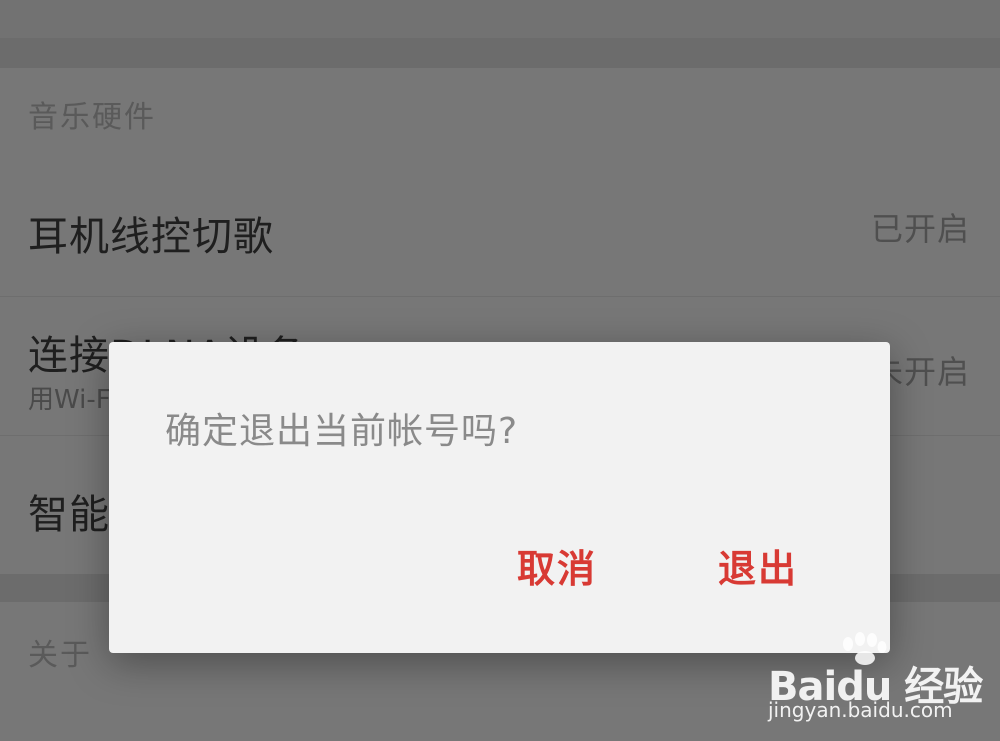 The image size is (1000, 741). What do you see at coordinates (758, 565) in the screenshot?
I see `exit-button: 退出` at bounding box center [758, 565].